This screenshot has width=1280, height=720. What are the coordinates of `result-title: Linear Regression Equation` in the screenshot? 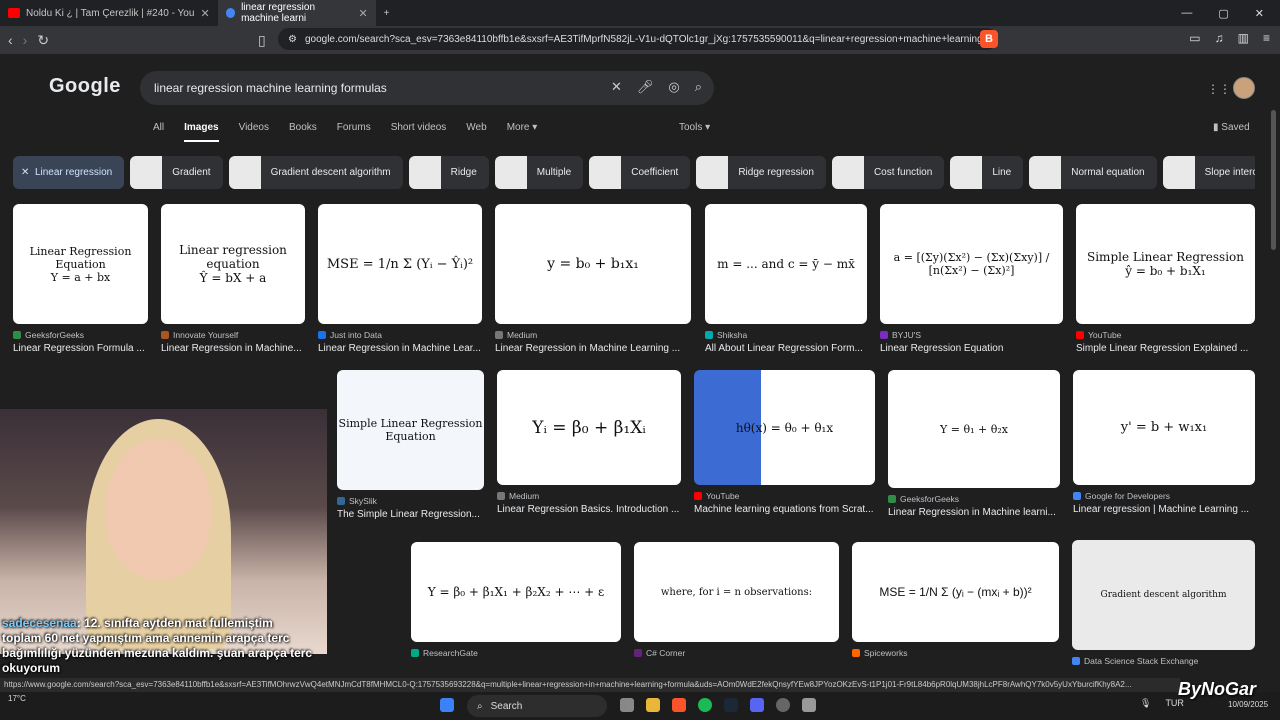 It's located at (971, 348).